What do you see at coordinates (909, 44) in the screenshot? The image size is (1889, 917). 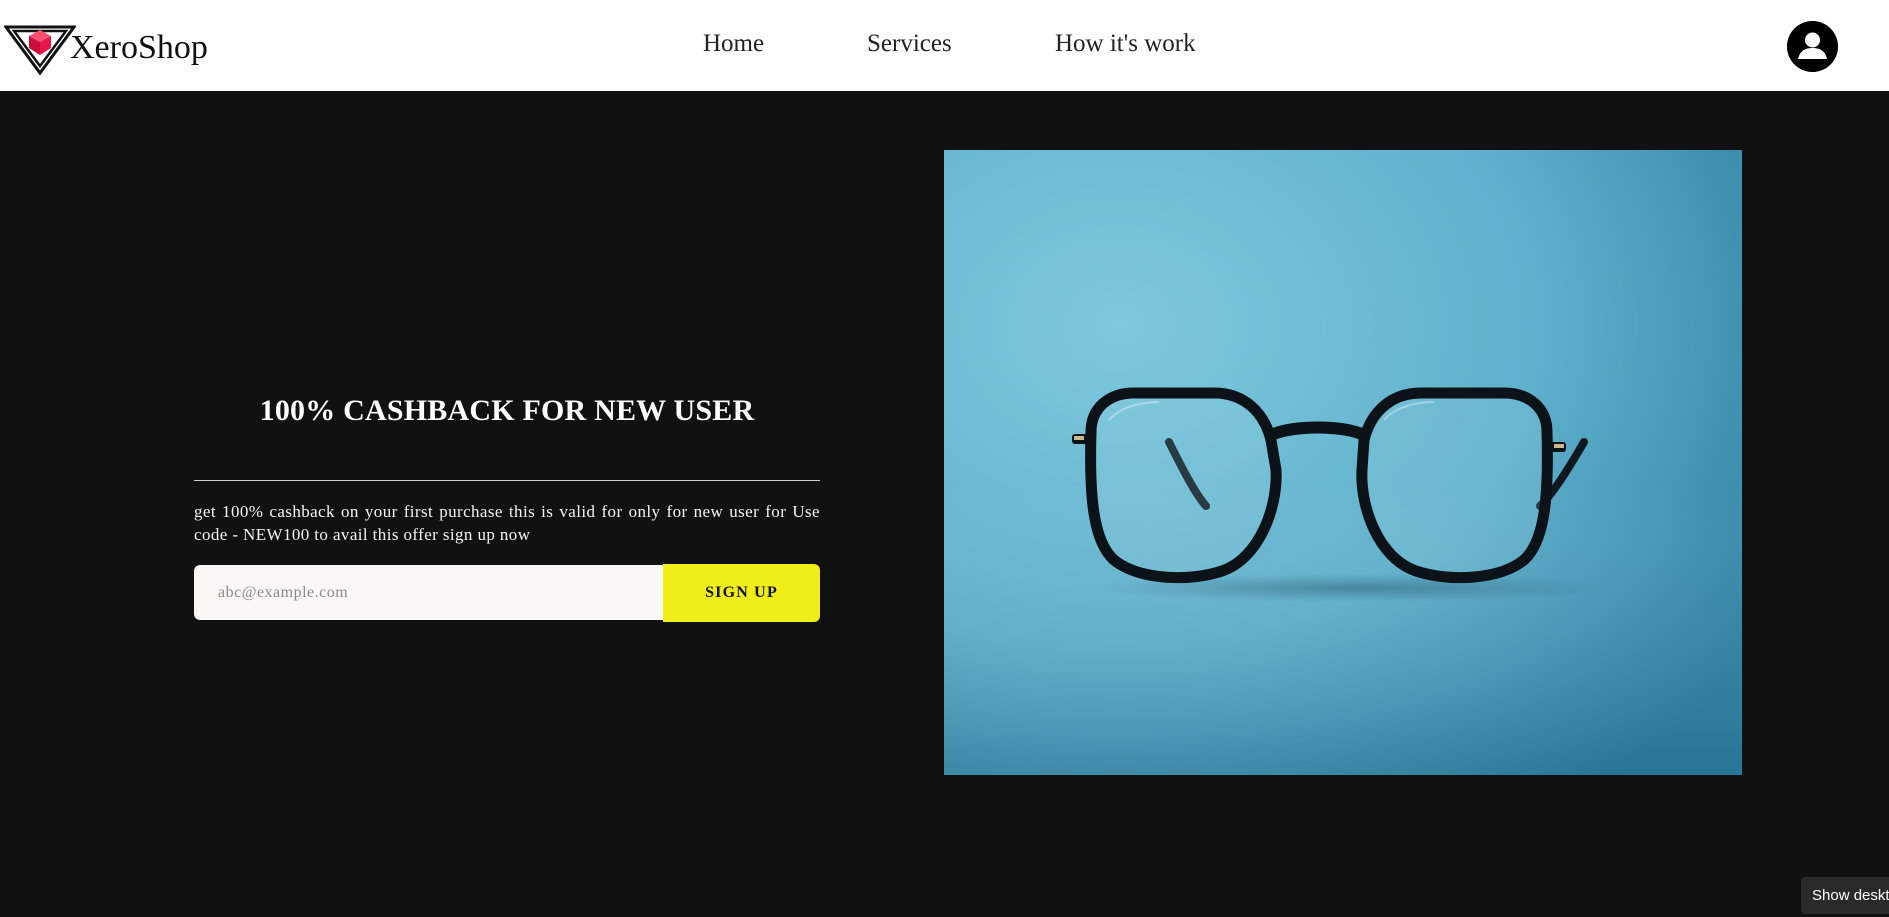 I see `nav-link-services: Services` at bounding box center [909, 44].